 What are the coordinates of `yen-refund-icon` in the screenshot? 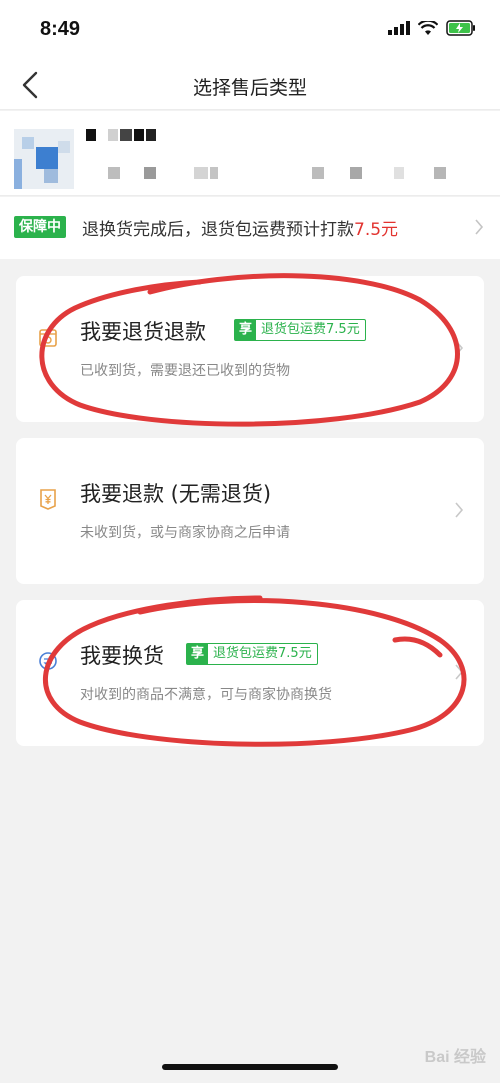 It's located at (48, 499).